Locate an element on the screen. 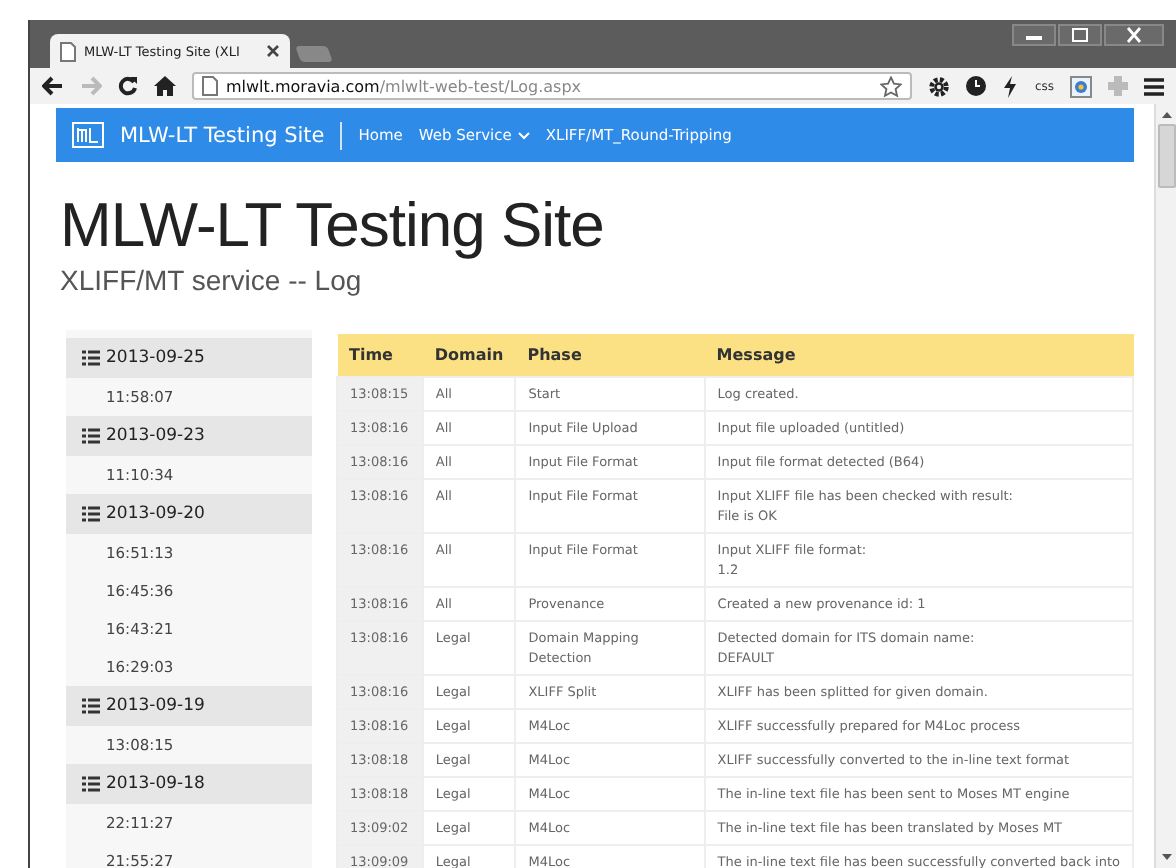 This screenshot has width=1176, height=868. address-bar: mlwlt.moravia.com/mlwlt-web-test/Log.aspx is located at coordinates (552, 86).